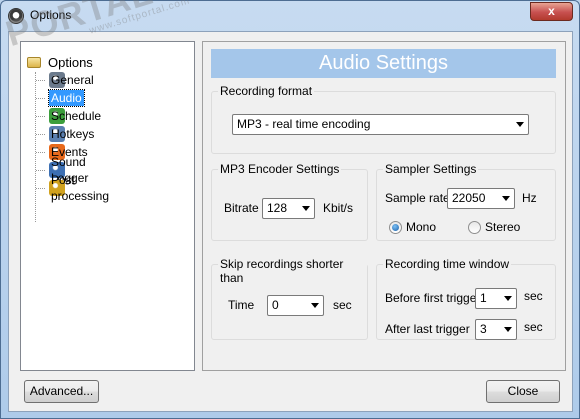  Describe the element at coordinates (338, 208) in the screenshot. I see `bitrate-unit: Kbit/s` at that location.